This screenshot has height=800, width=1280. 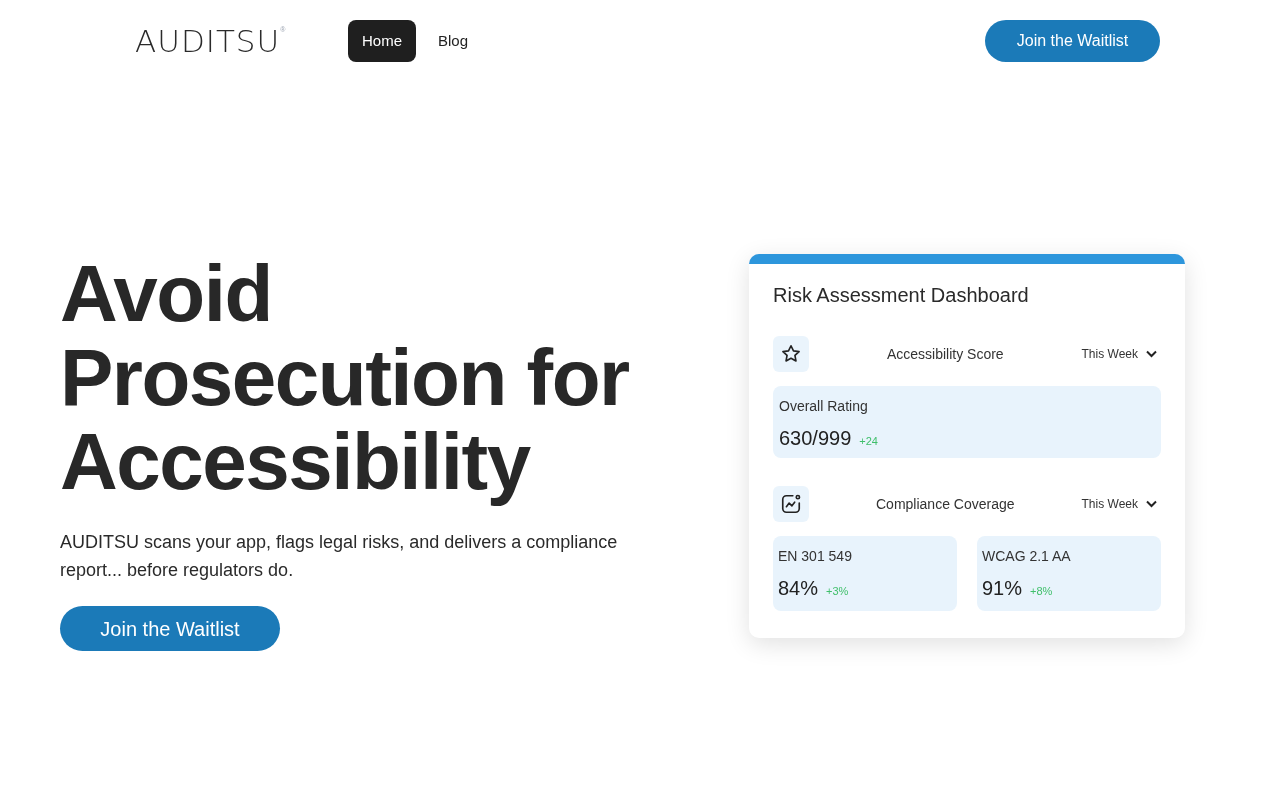 I want to click on metric-value: 91%, so click(x=1002, y=588).